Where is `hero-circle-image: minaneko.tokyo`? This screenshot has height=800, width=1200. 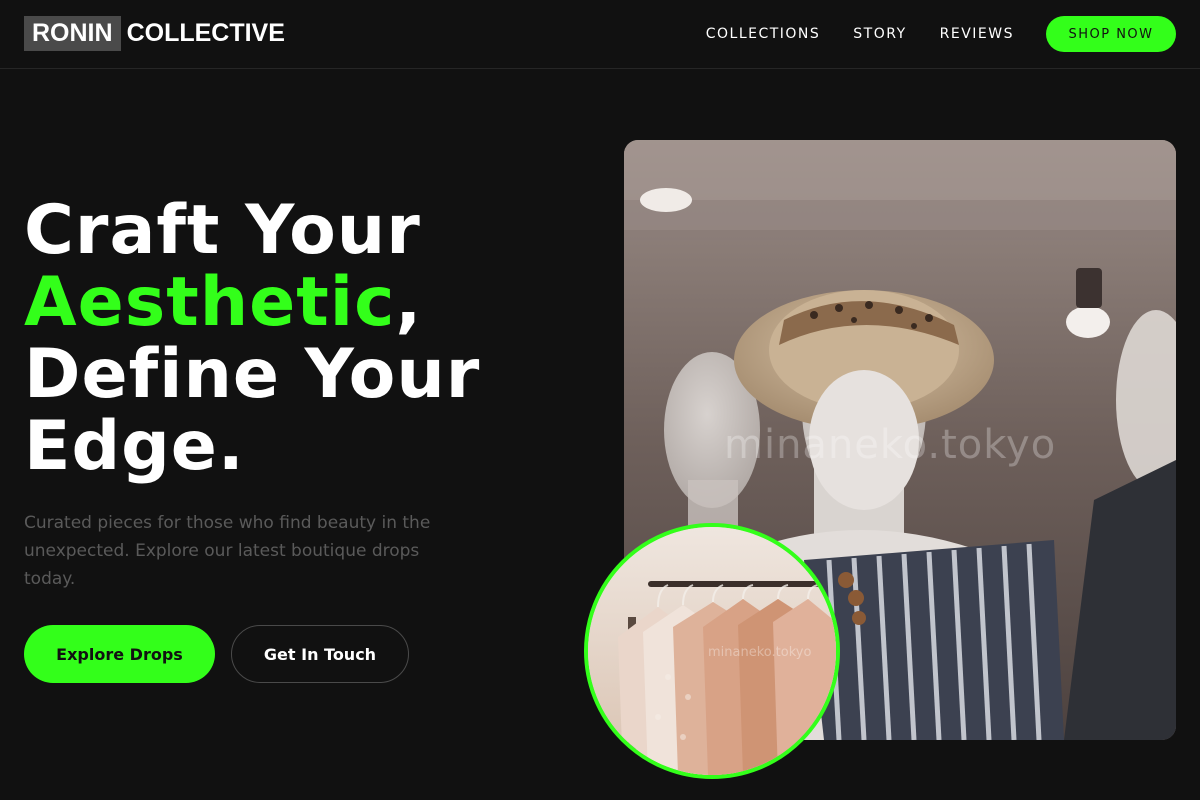 hero-circle-image: minaneko.tokyo is located at coordinates (712, 651).